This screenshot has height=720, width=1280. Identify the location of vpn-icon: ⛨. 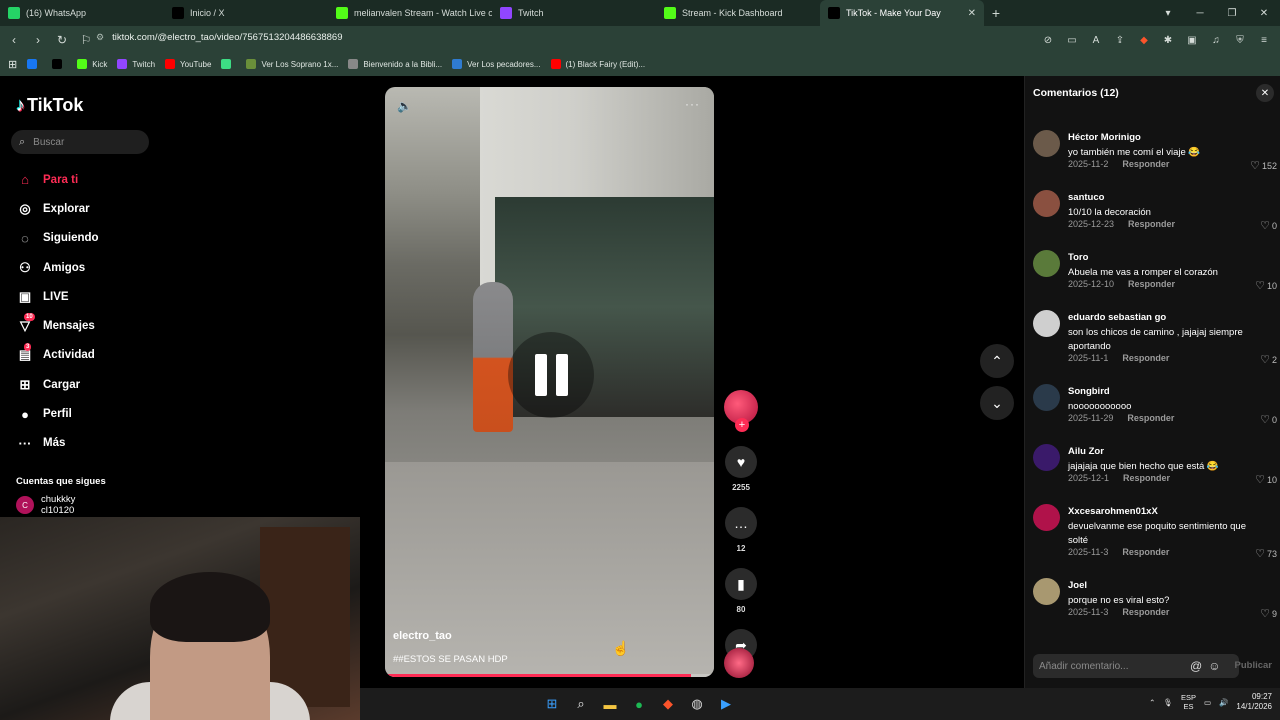
(1240, 40).